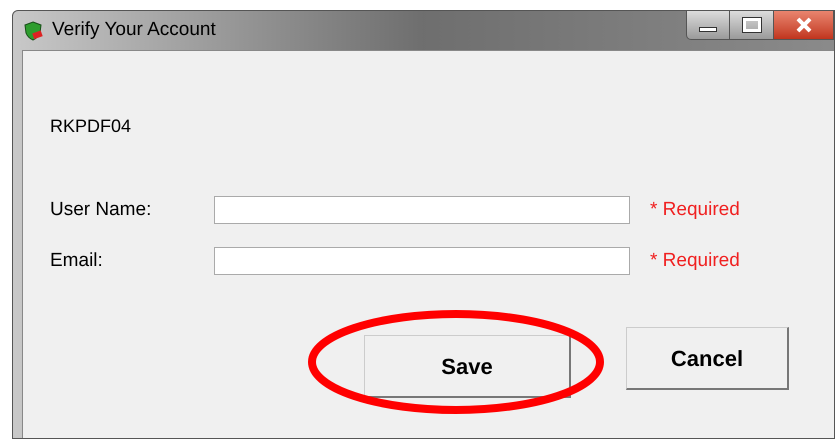 This screenshot has height=439, width=835. Describe the element at coordinates (77, 260) in the screenshot. I see `field-label: Email:` at that location.